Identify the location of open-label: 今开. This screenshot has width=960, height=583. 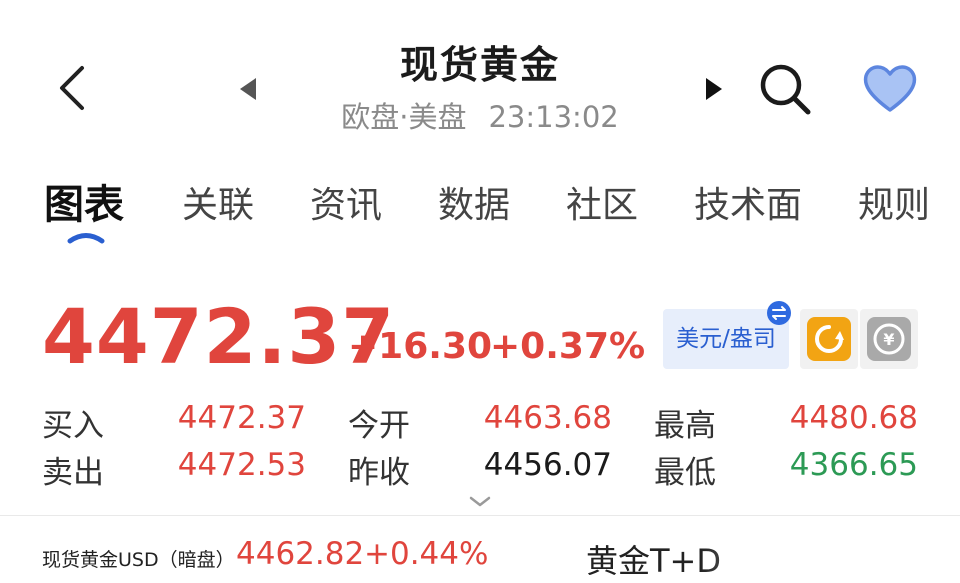
(379, 426).